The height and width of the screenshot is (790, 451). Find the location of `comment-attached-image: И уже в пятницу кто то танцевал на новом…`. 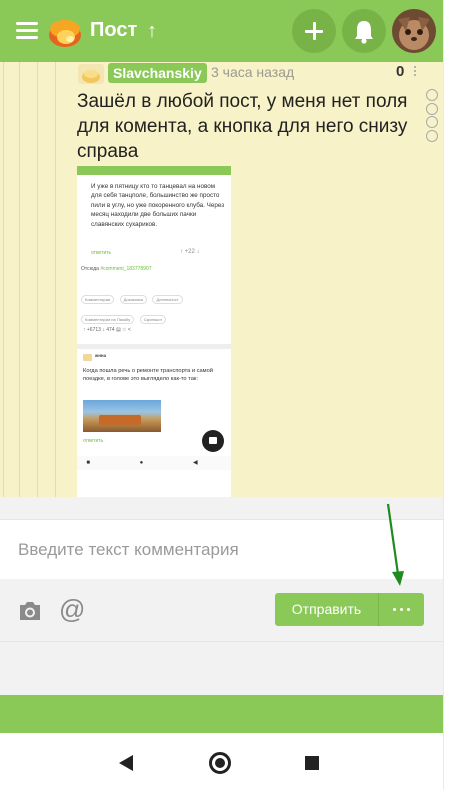

comment-attached-image: И уже в пятницу кто то танцевал на новом… is located at coordinates (154, 331).